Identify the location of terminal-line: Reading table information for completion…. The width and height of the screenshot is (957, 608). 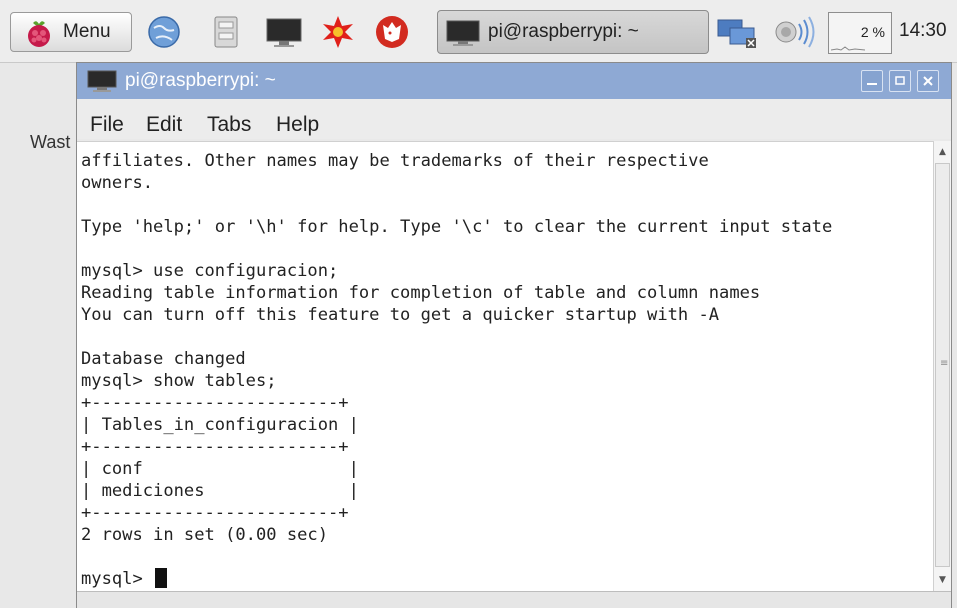
(421, 293).